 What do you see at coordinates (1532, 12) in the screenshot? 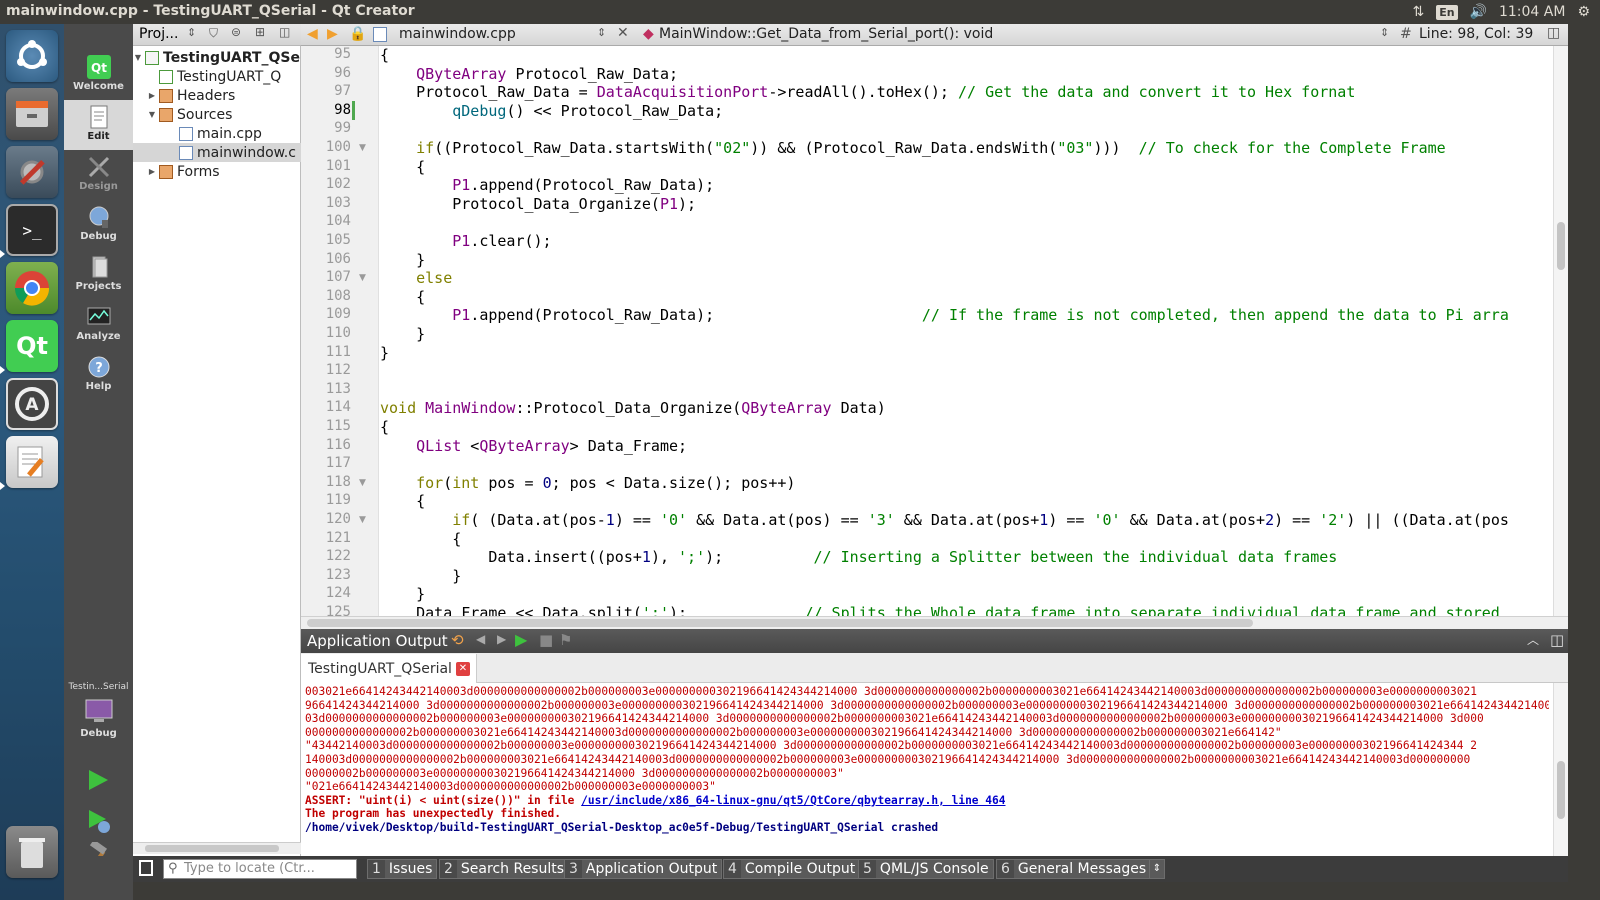
I see `clock: 11:04 AM` at bounding box center [1532, 12].